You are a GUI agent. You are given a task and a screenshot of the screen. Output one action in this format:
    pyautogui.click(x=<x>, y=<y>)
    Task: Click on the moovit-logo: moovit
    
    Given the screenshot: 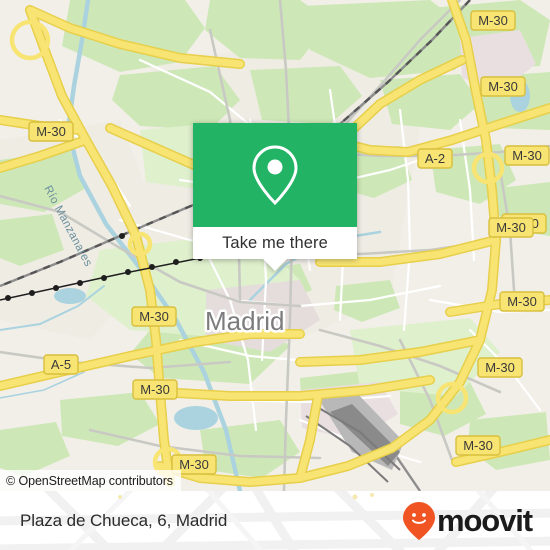 What is the action you would take?
    pyautogui.click(x=467, y=521)
    